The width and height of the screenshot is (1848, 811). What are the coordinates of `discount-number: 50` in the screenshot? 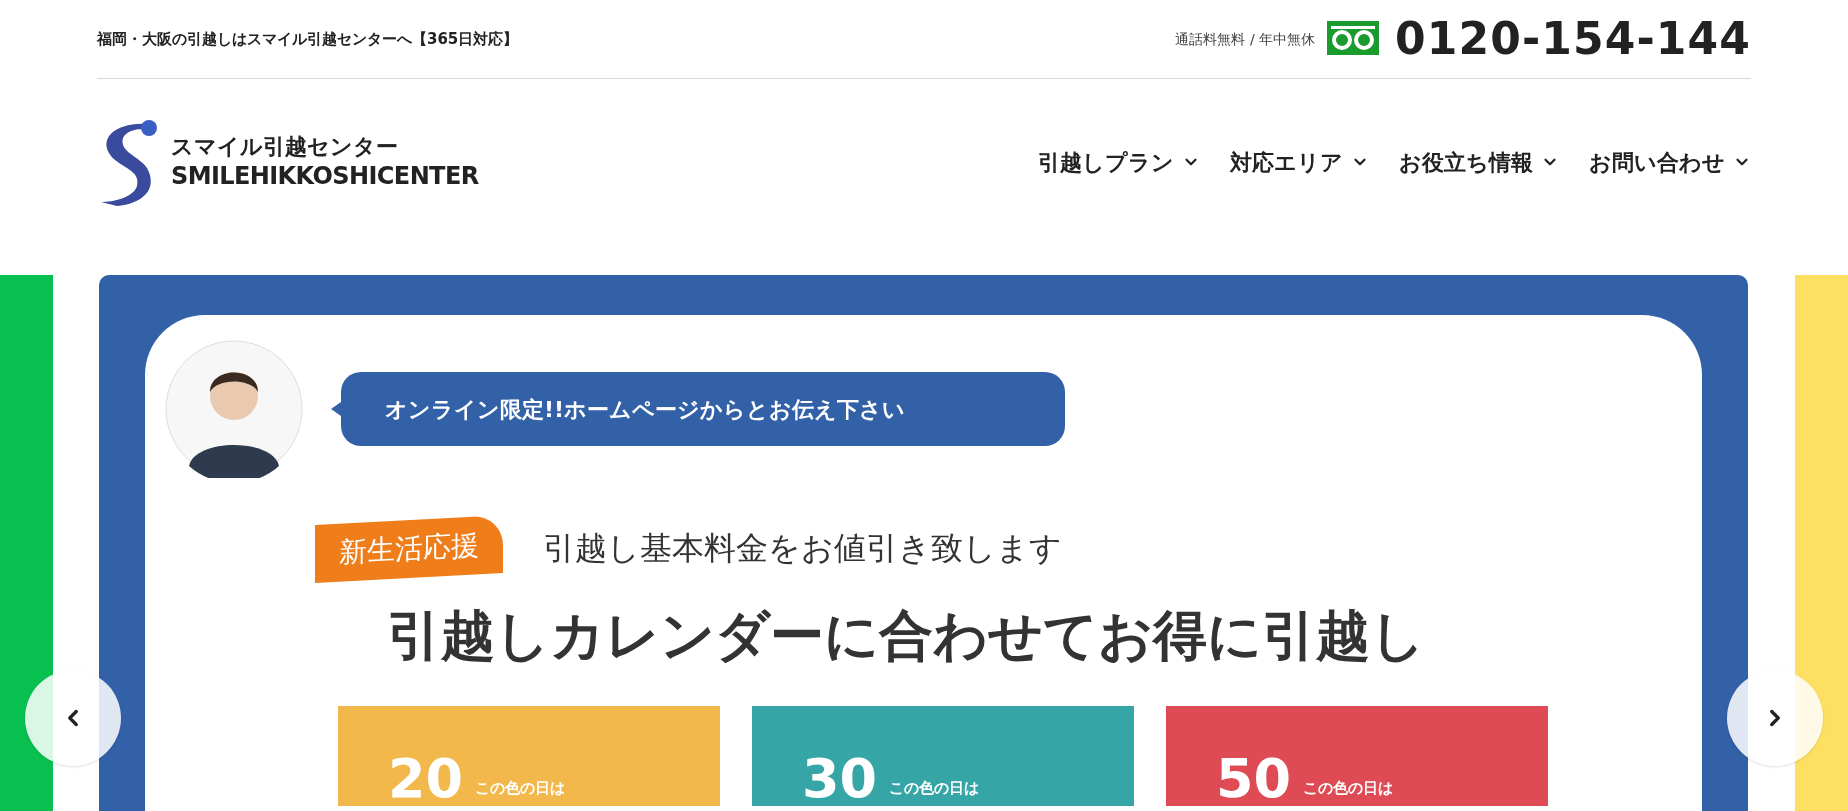 It's located at (1254, 778).